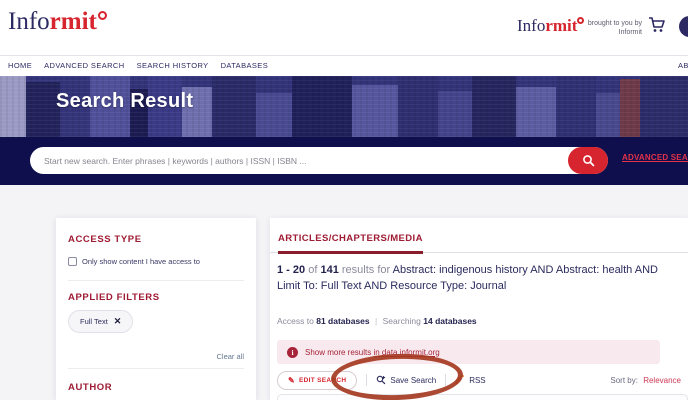 The width and height of the screenshot is (688, 400). What do you see at coordinates (470, 380) in the screenshot?
I see `rss-button: RSS` at bounding box center [470, 380].